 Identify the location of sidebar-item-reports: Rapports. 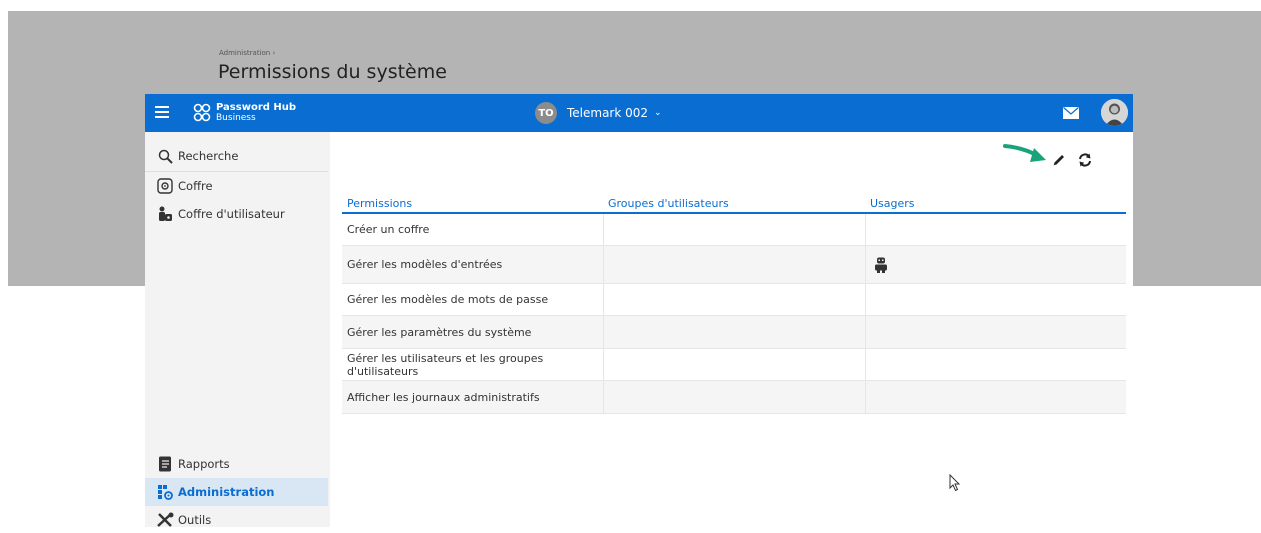
(236, 464).